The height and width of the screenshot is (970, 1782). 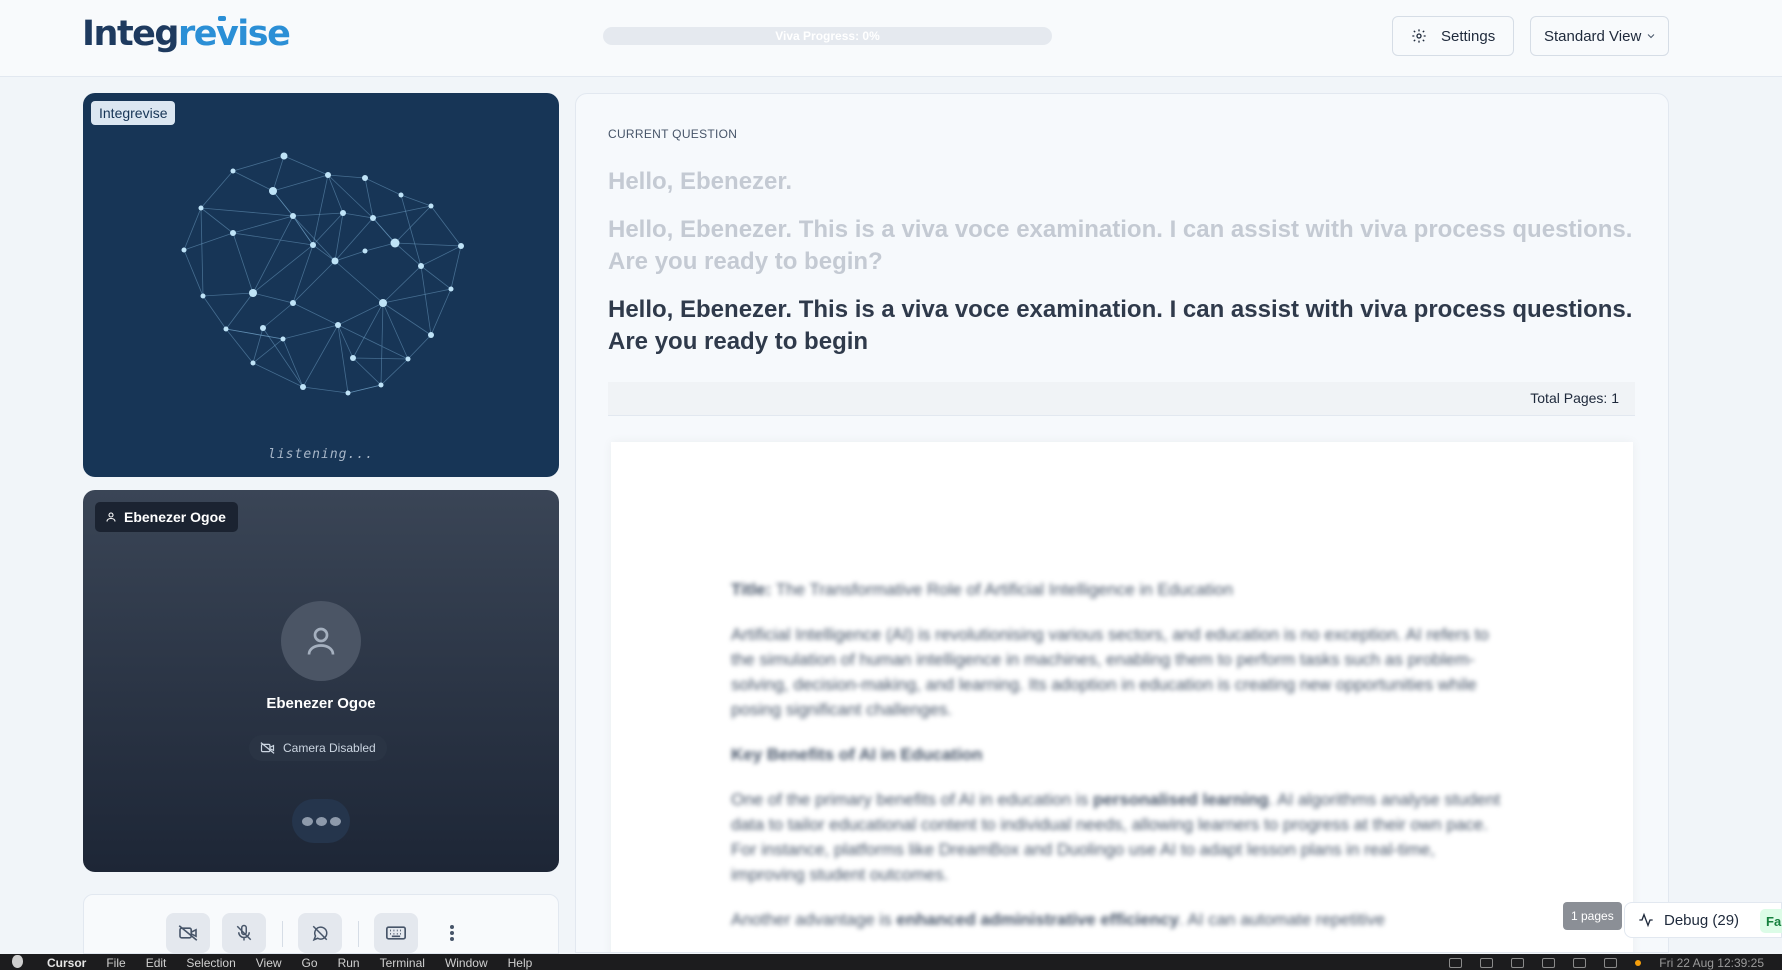 I want to click on menu-item-go: Go, so click(x=310, y=963).